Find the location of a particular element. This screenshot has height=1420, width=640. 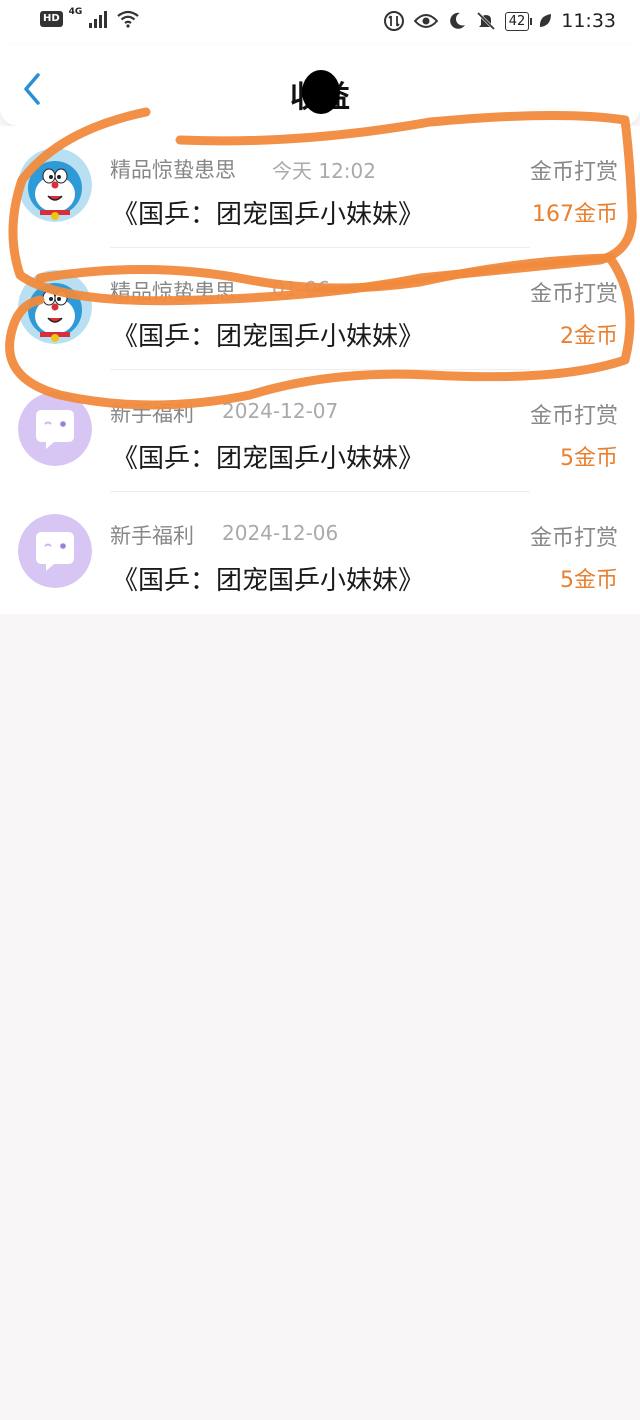

eye-icon is located at coordinates (425, 21).